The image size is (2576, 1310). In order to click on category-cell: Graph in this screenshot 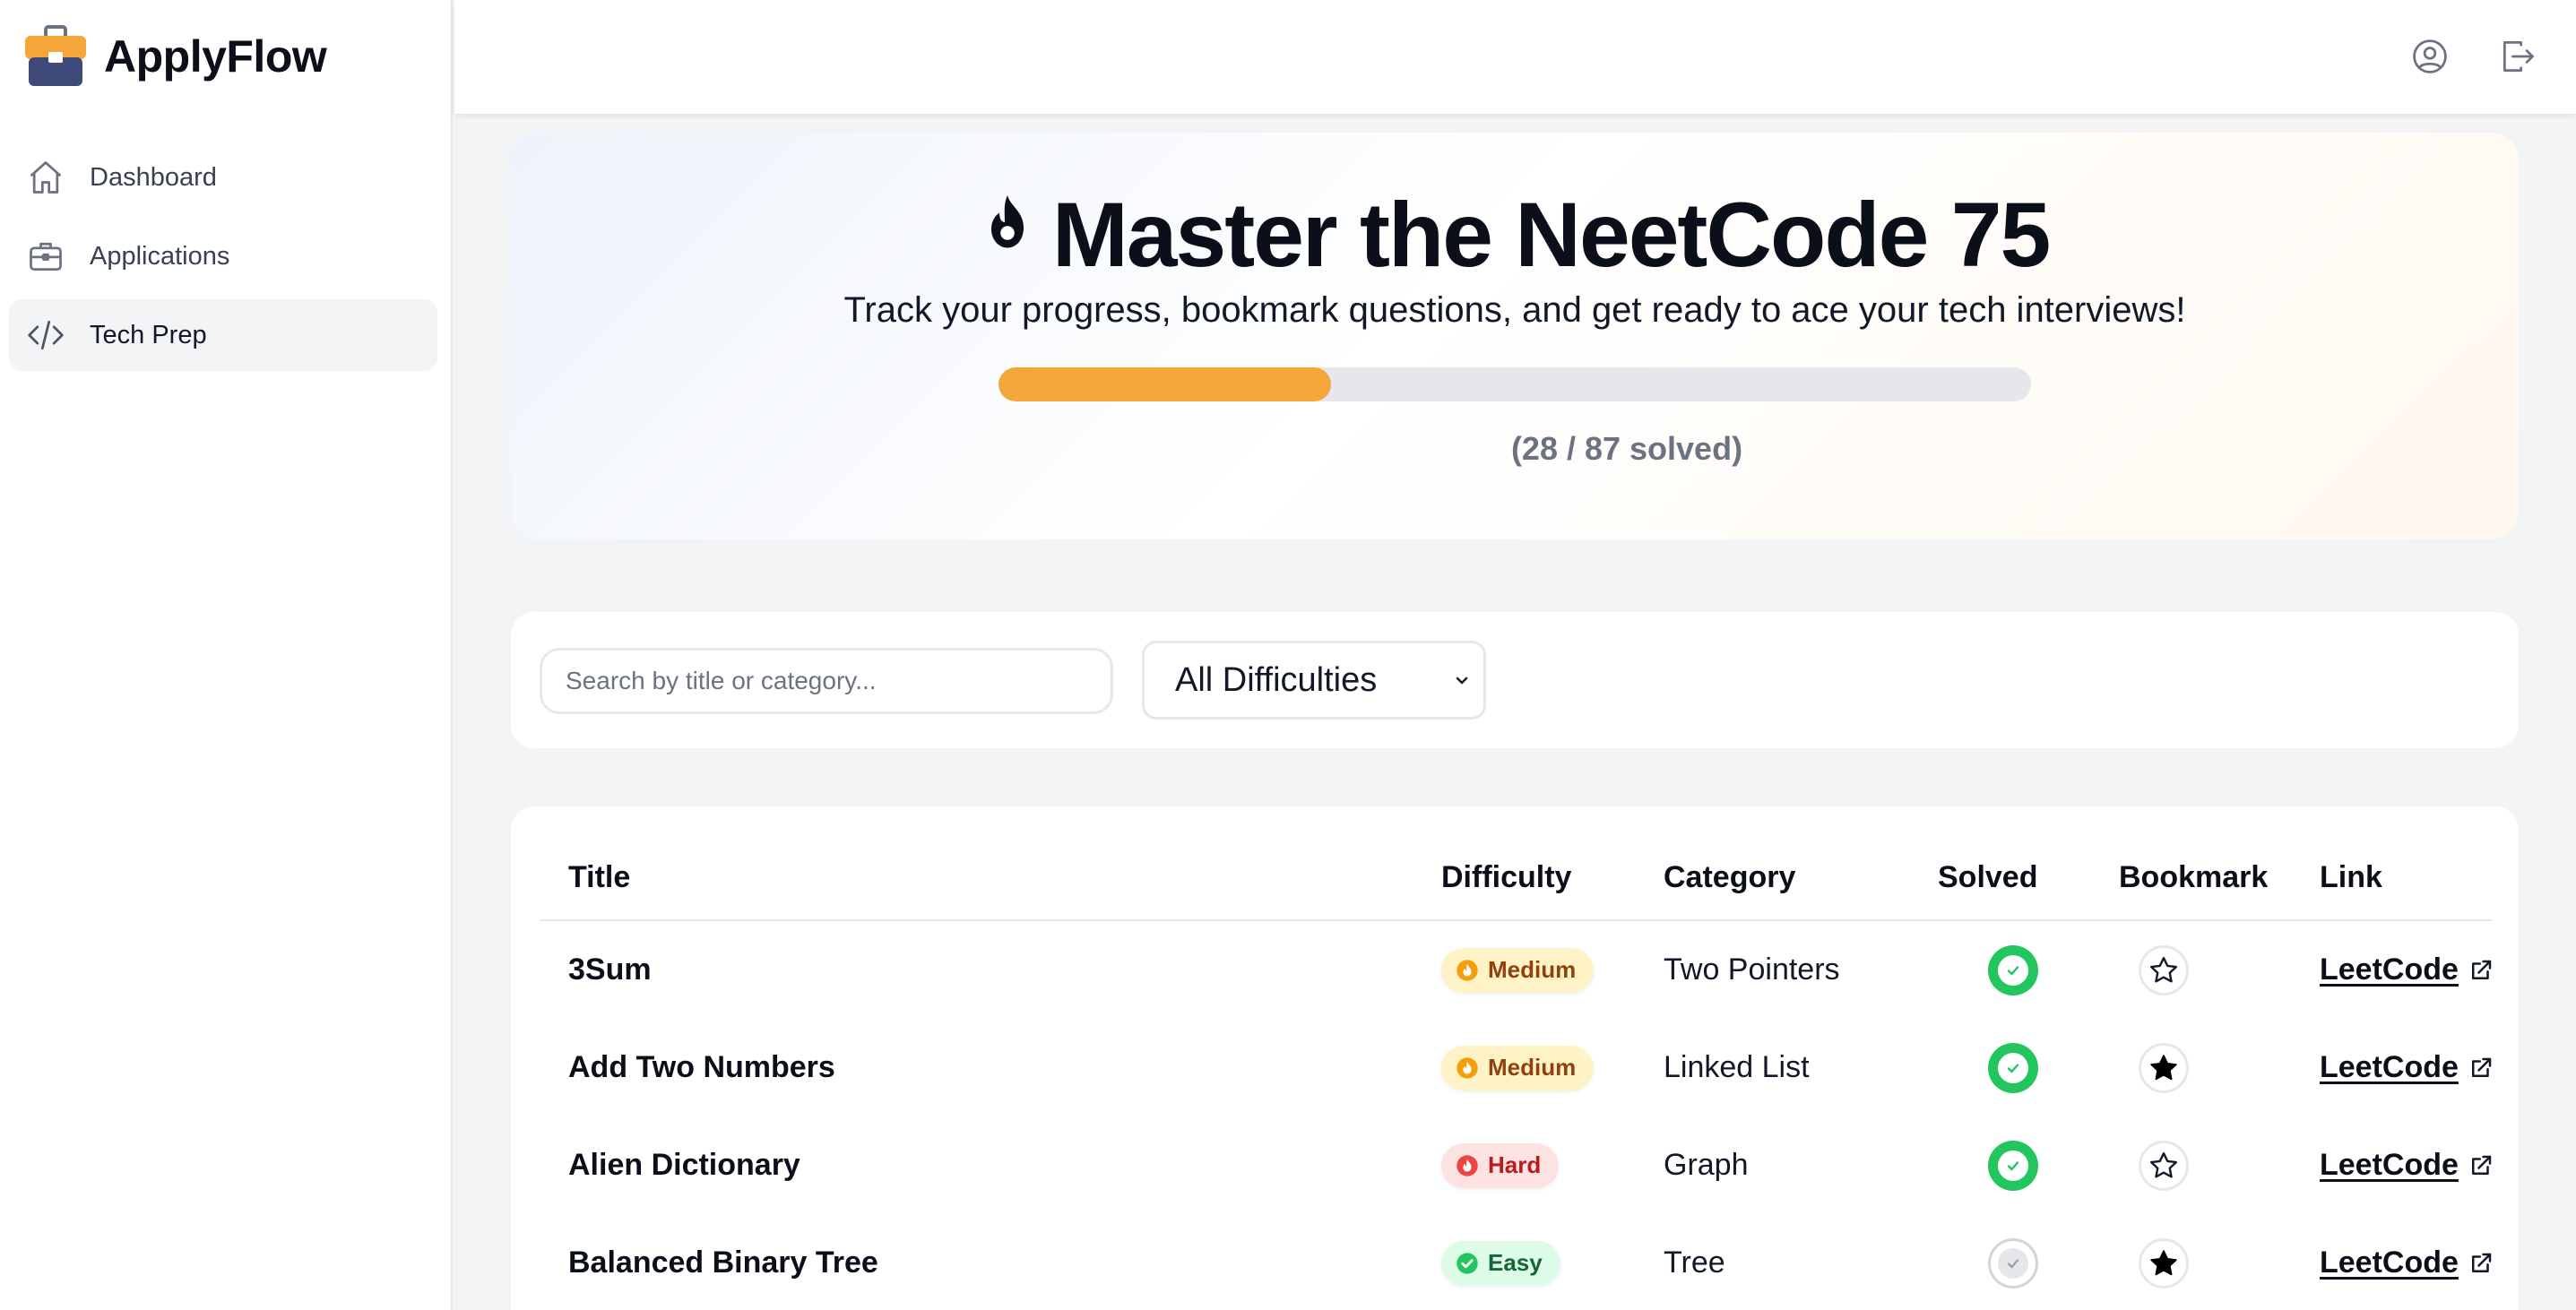, I will do `click(1706, 1165)`.